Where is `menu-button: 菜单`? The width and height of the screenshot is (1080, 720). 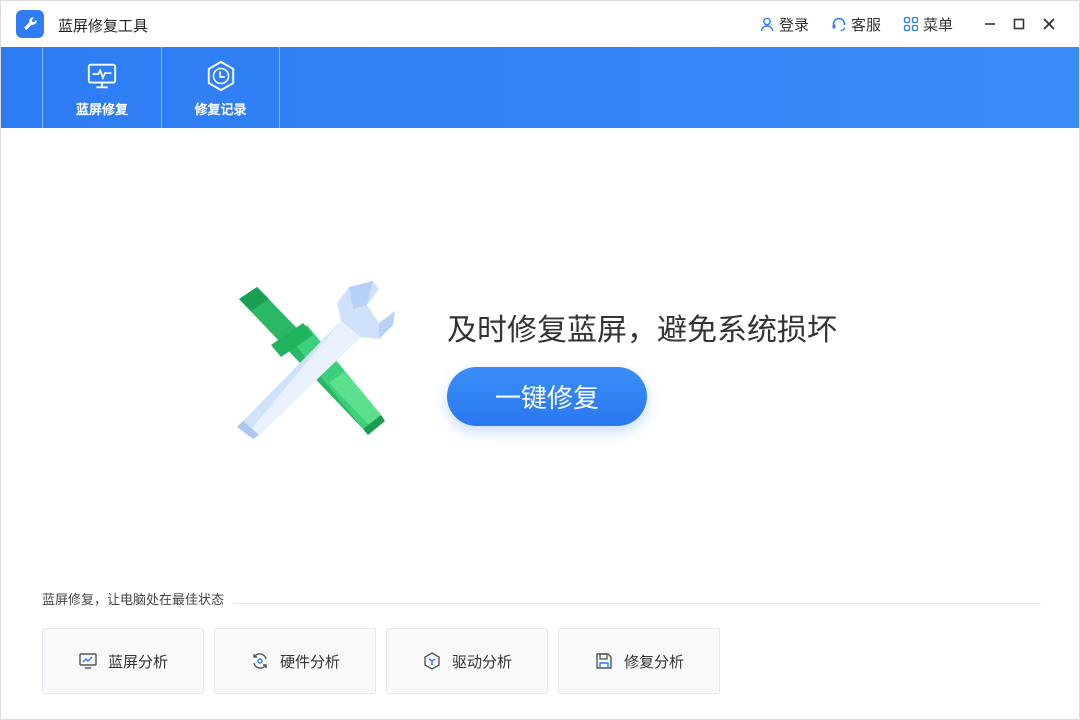
menu-button: 菜单 is located at coordinates (928, 24).